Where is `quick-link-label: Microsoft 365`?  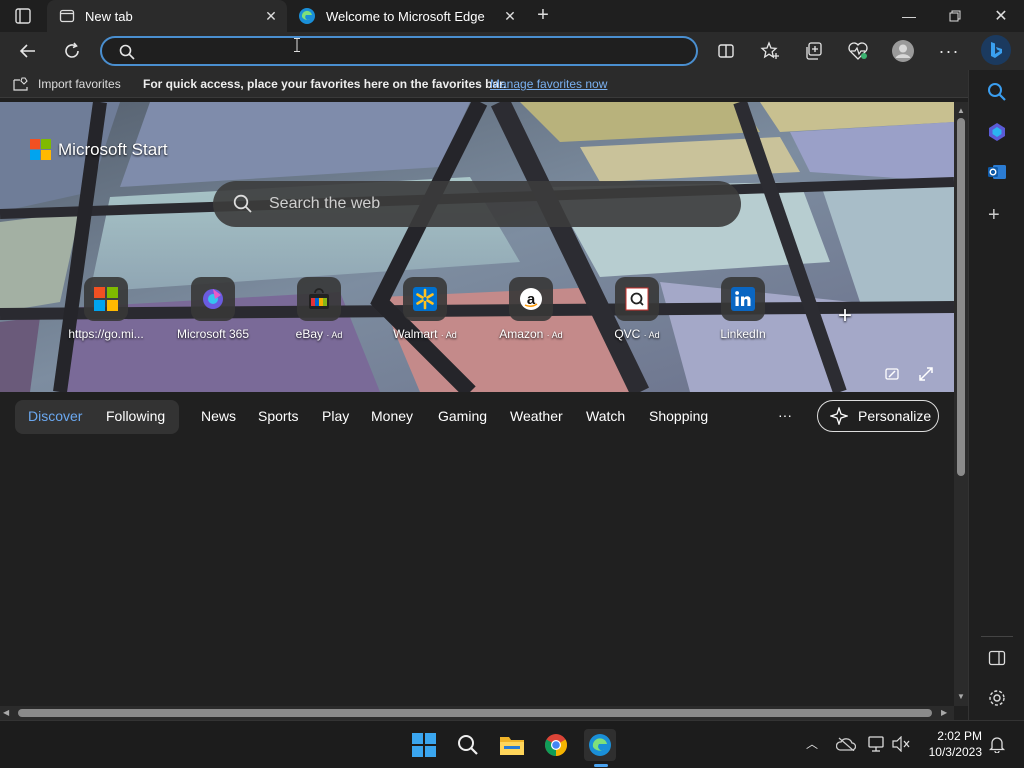
quick-link-label: Microsoft 365 is located at coordinates (213, 334).